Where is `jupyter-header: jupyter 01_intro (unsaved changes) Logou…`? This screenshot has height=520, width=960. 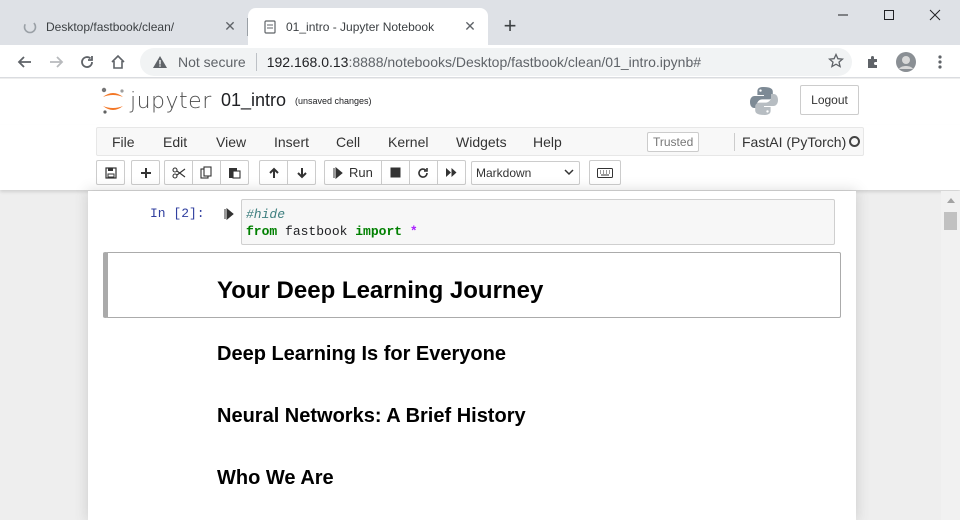 jupyter-header: jupyter 01_intro (unsaved changes) Logou… is located at coordinates (480, 102).